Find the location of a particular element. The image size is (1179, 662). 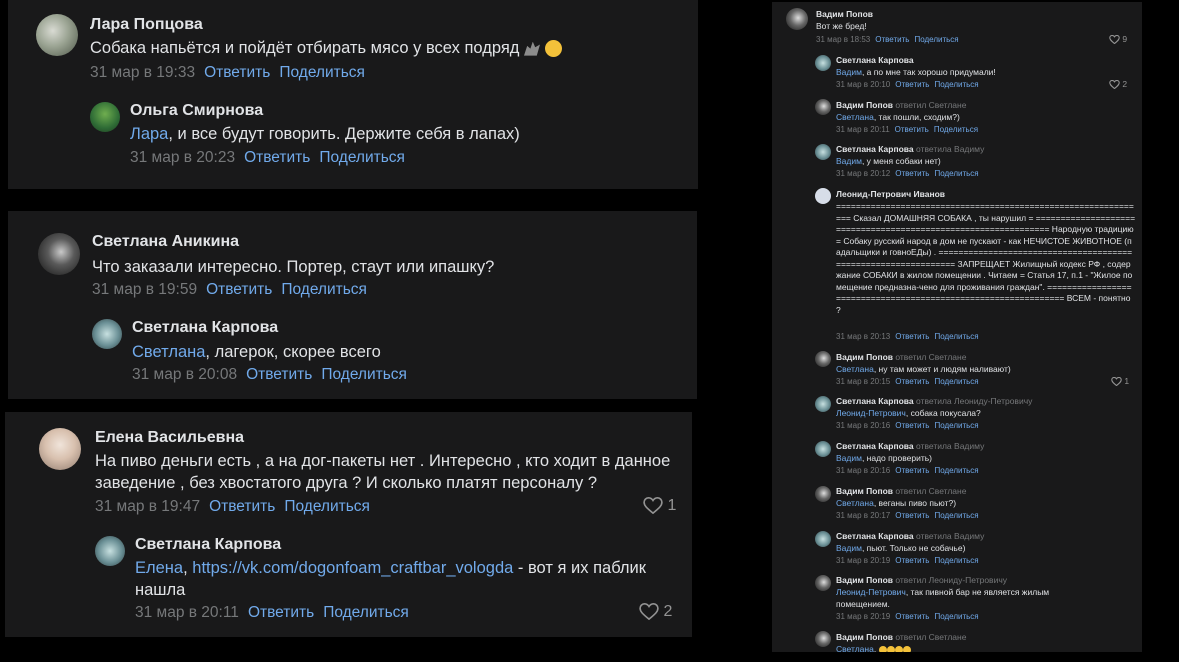

comment-date: 31 мар в 20:23 is located at coordinates (182, 157).